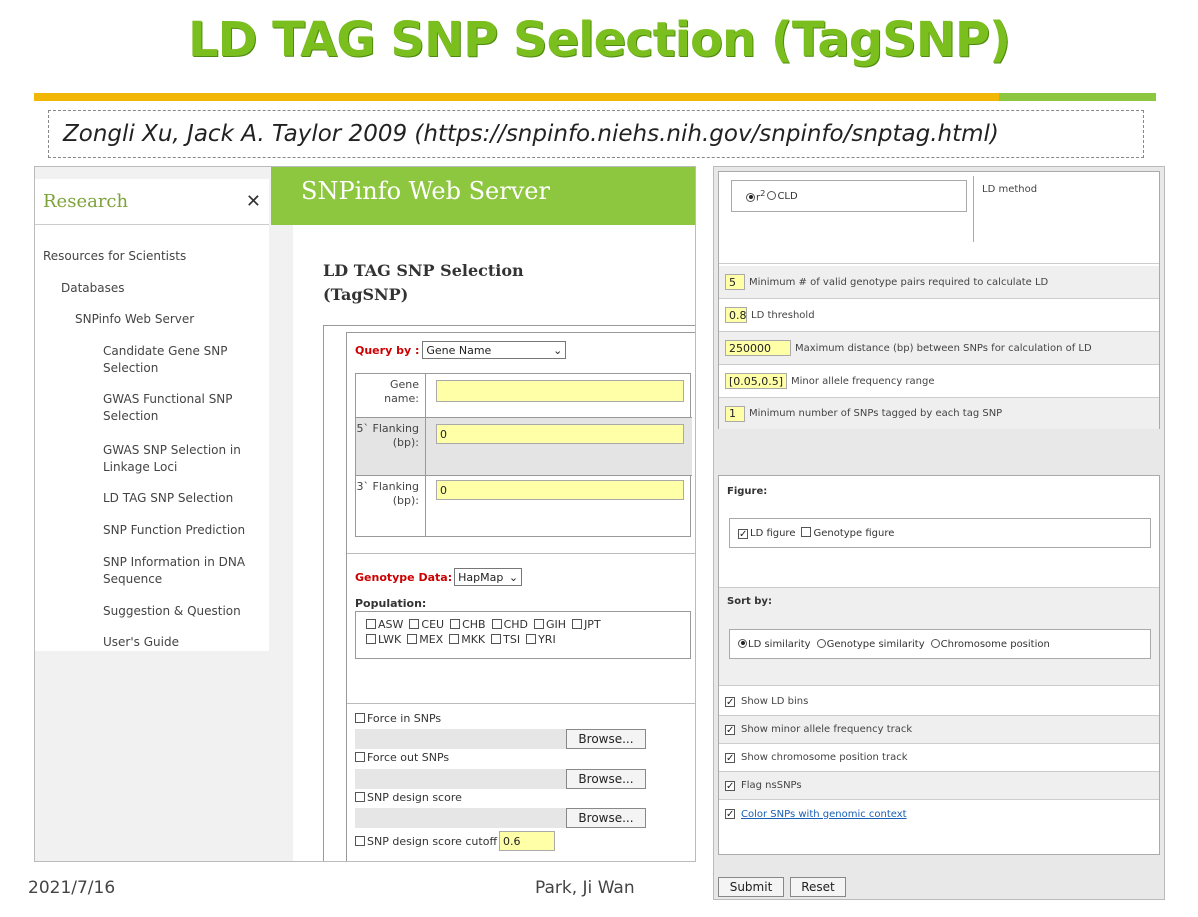  What do you see at coordinates (178, 459) in the screenshot?
I see `sidebar-item-gwas-linkage: GWAS SNP Selection in Linkage Loci` at bounding box center [178, 459].